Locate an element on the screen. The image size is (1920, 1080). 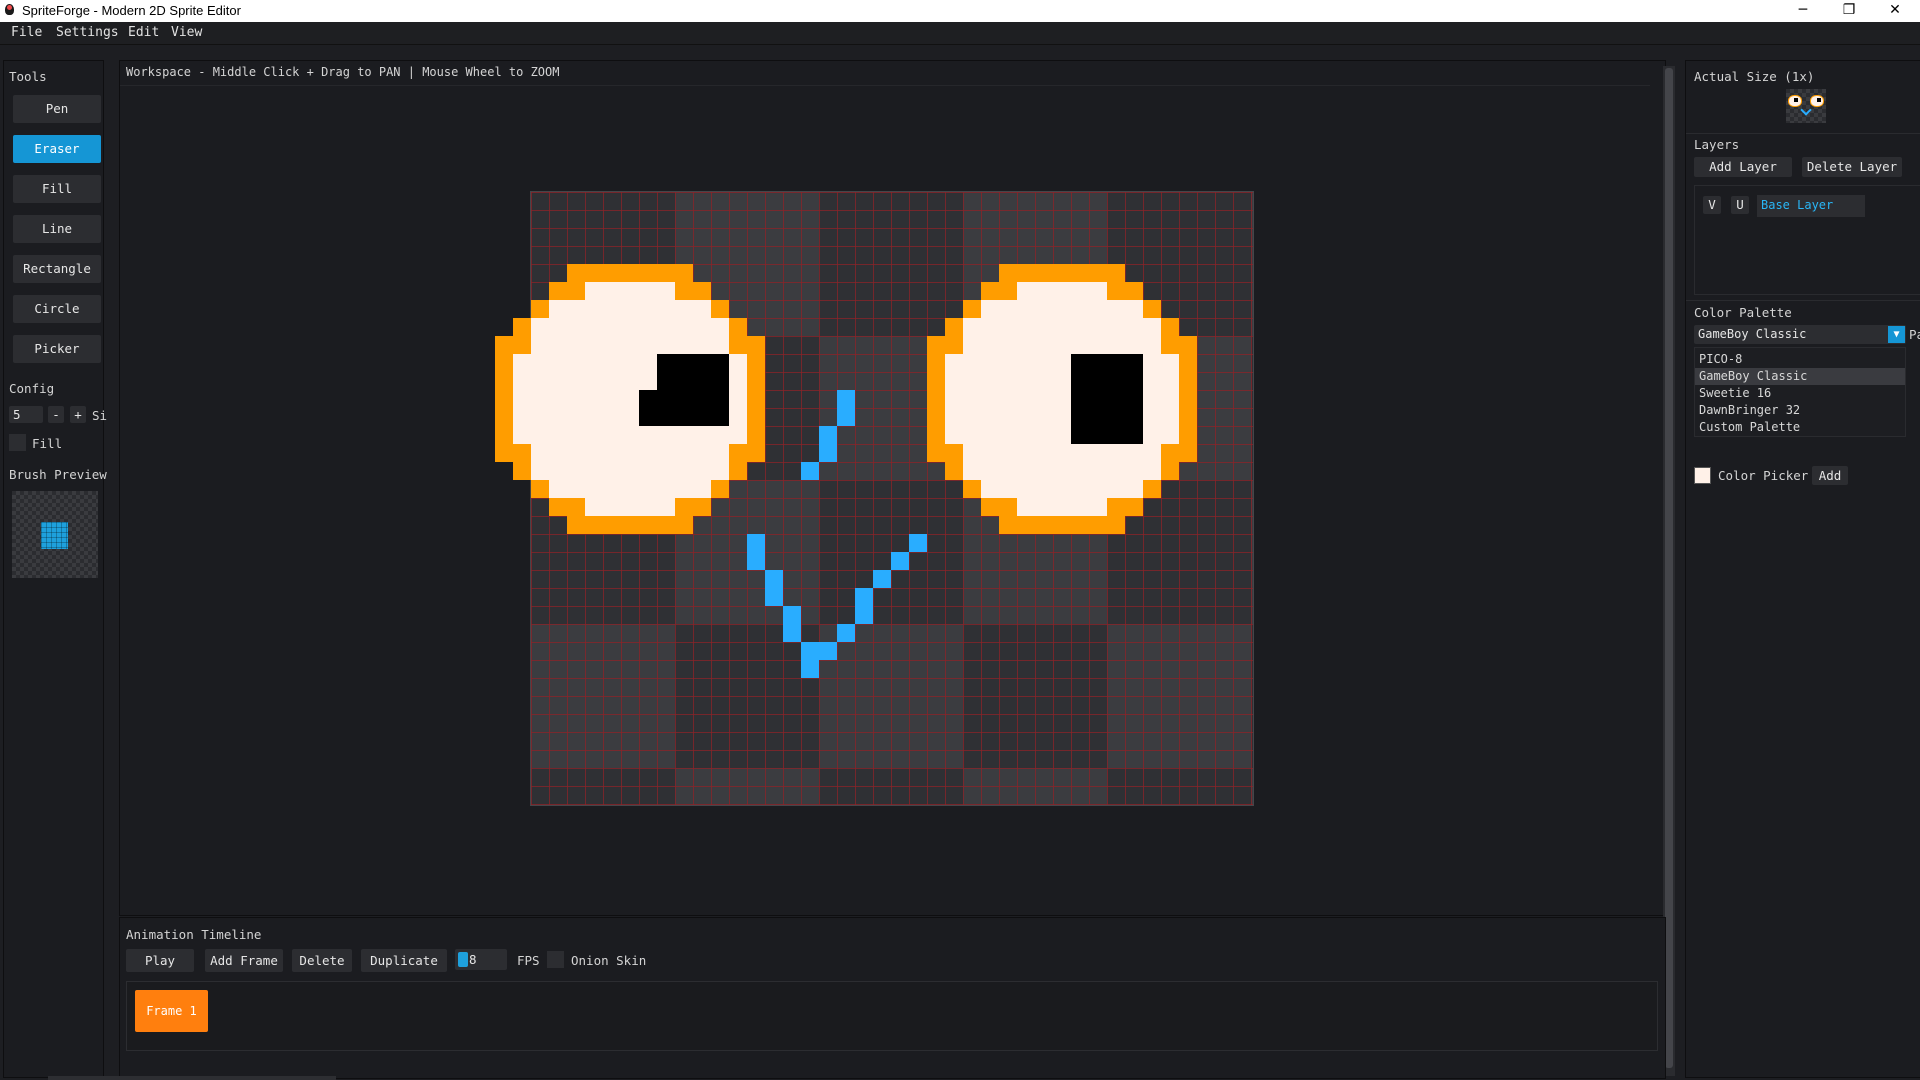
layer-lock-toggle: U is located at coordinates (1740, 205).